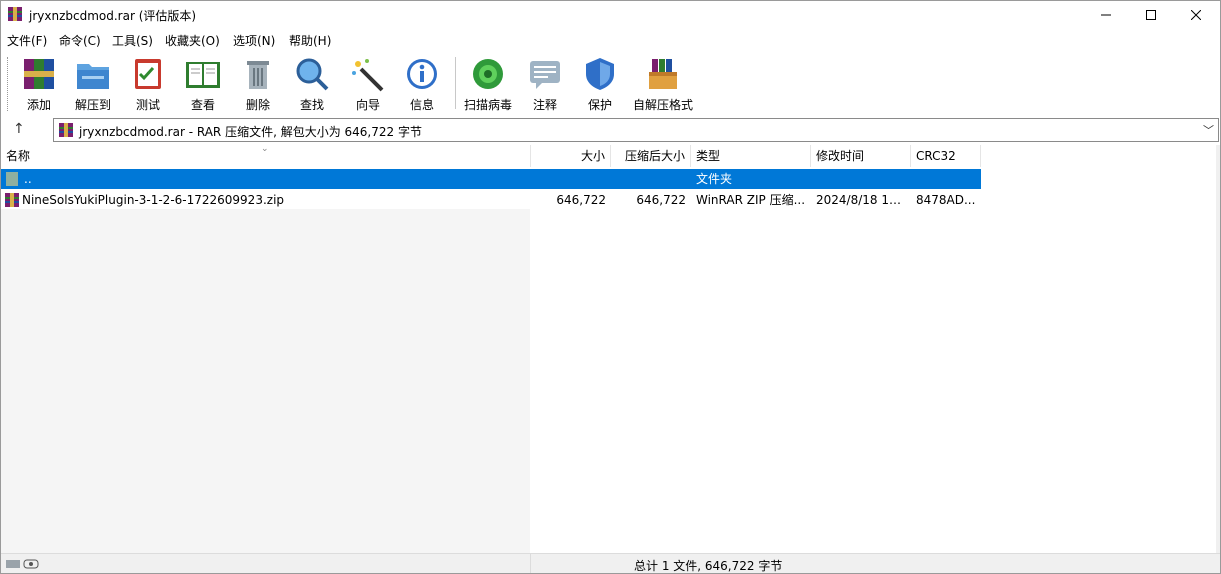 The width and height of the screenshot is (1221, 574). What do you see at coordinates (599, 105) in the screenshot?
I see `protect-label: 保护` at bounding box center [599, 105].